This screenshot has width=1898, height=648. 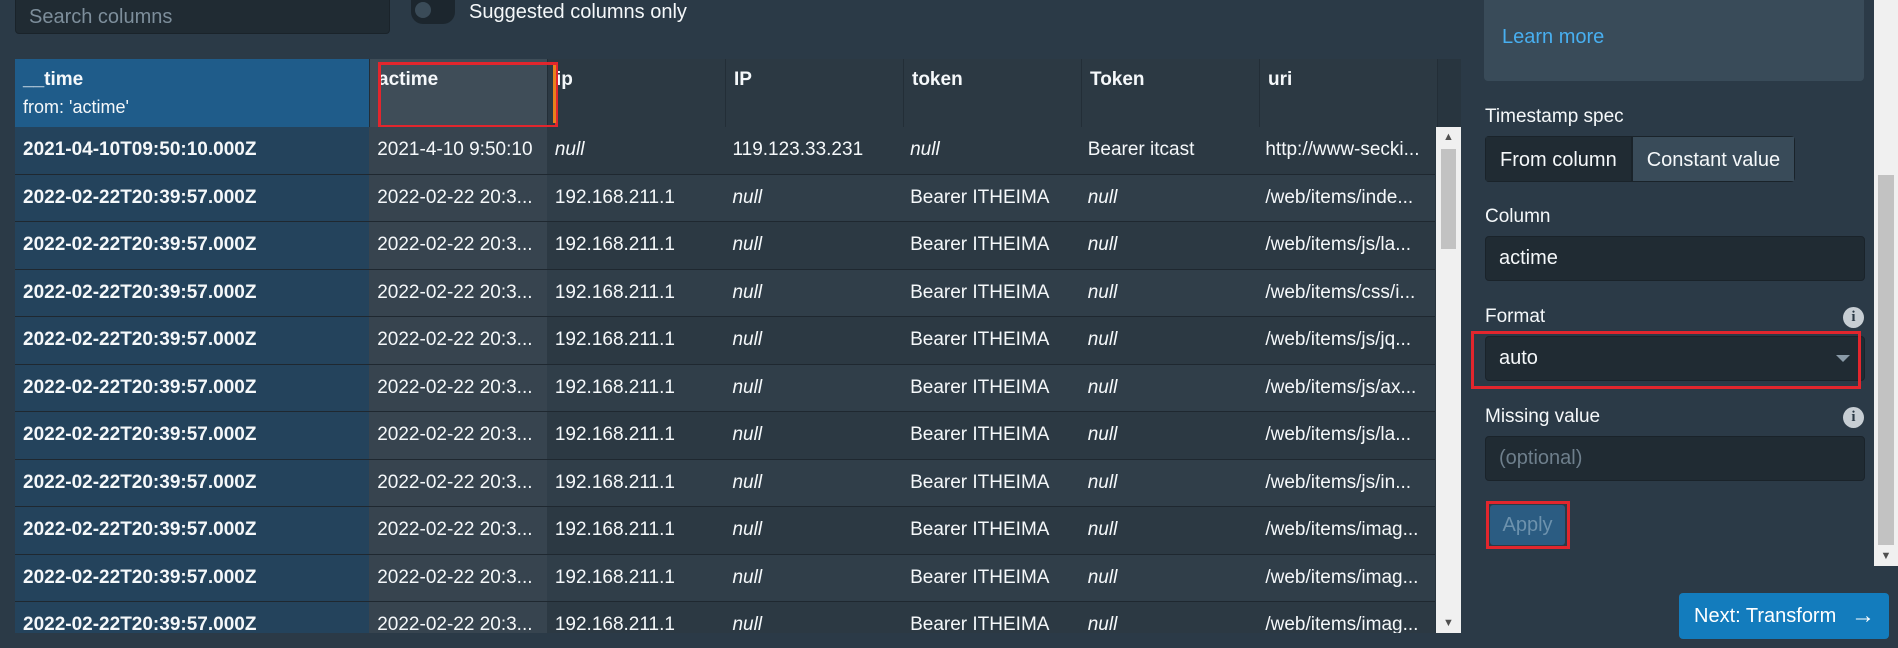 I want to click on arrow-right-icon: →, so click(x=1863, y=615).